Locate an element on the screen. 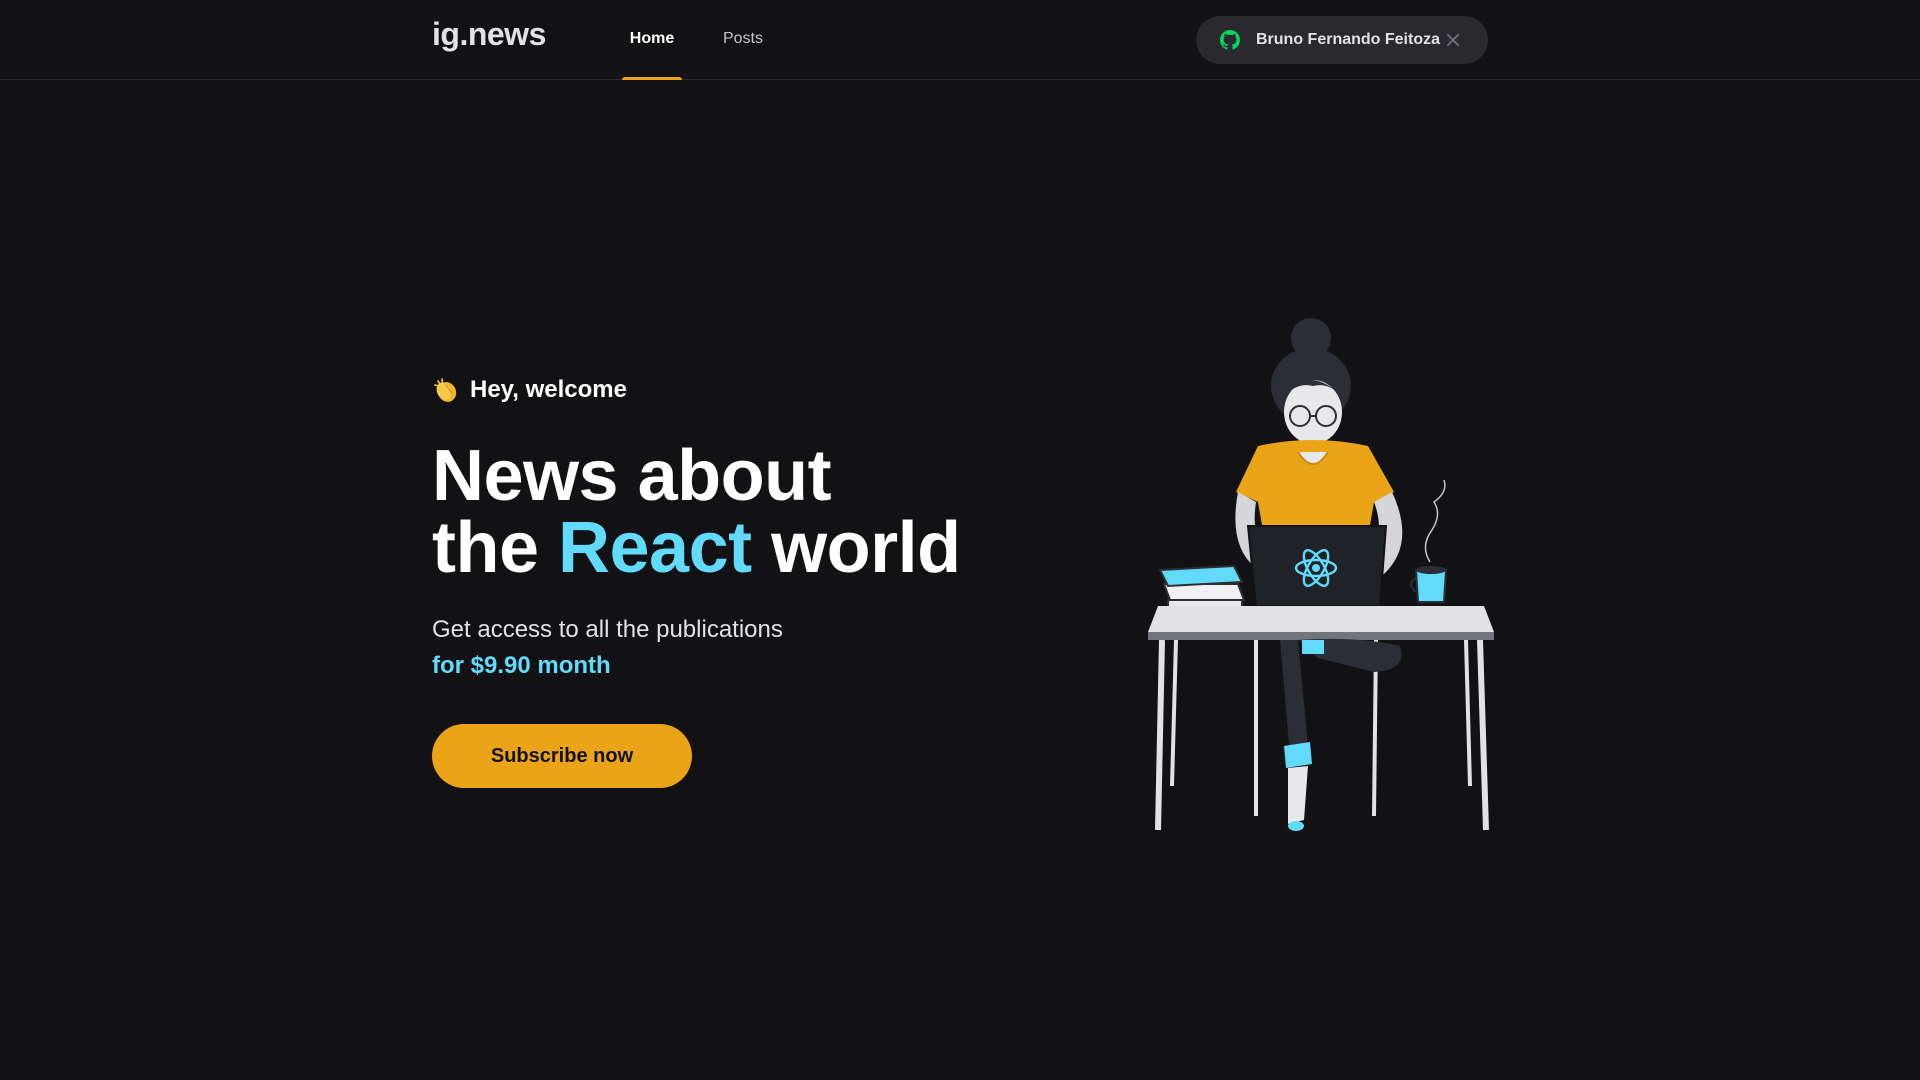 Image resolution: width=1920 pixels, height=1080 pixels. github-signin-button: Bruno Fernando Feitoza is located at coordinates (1342, 40).